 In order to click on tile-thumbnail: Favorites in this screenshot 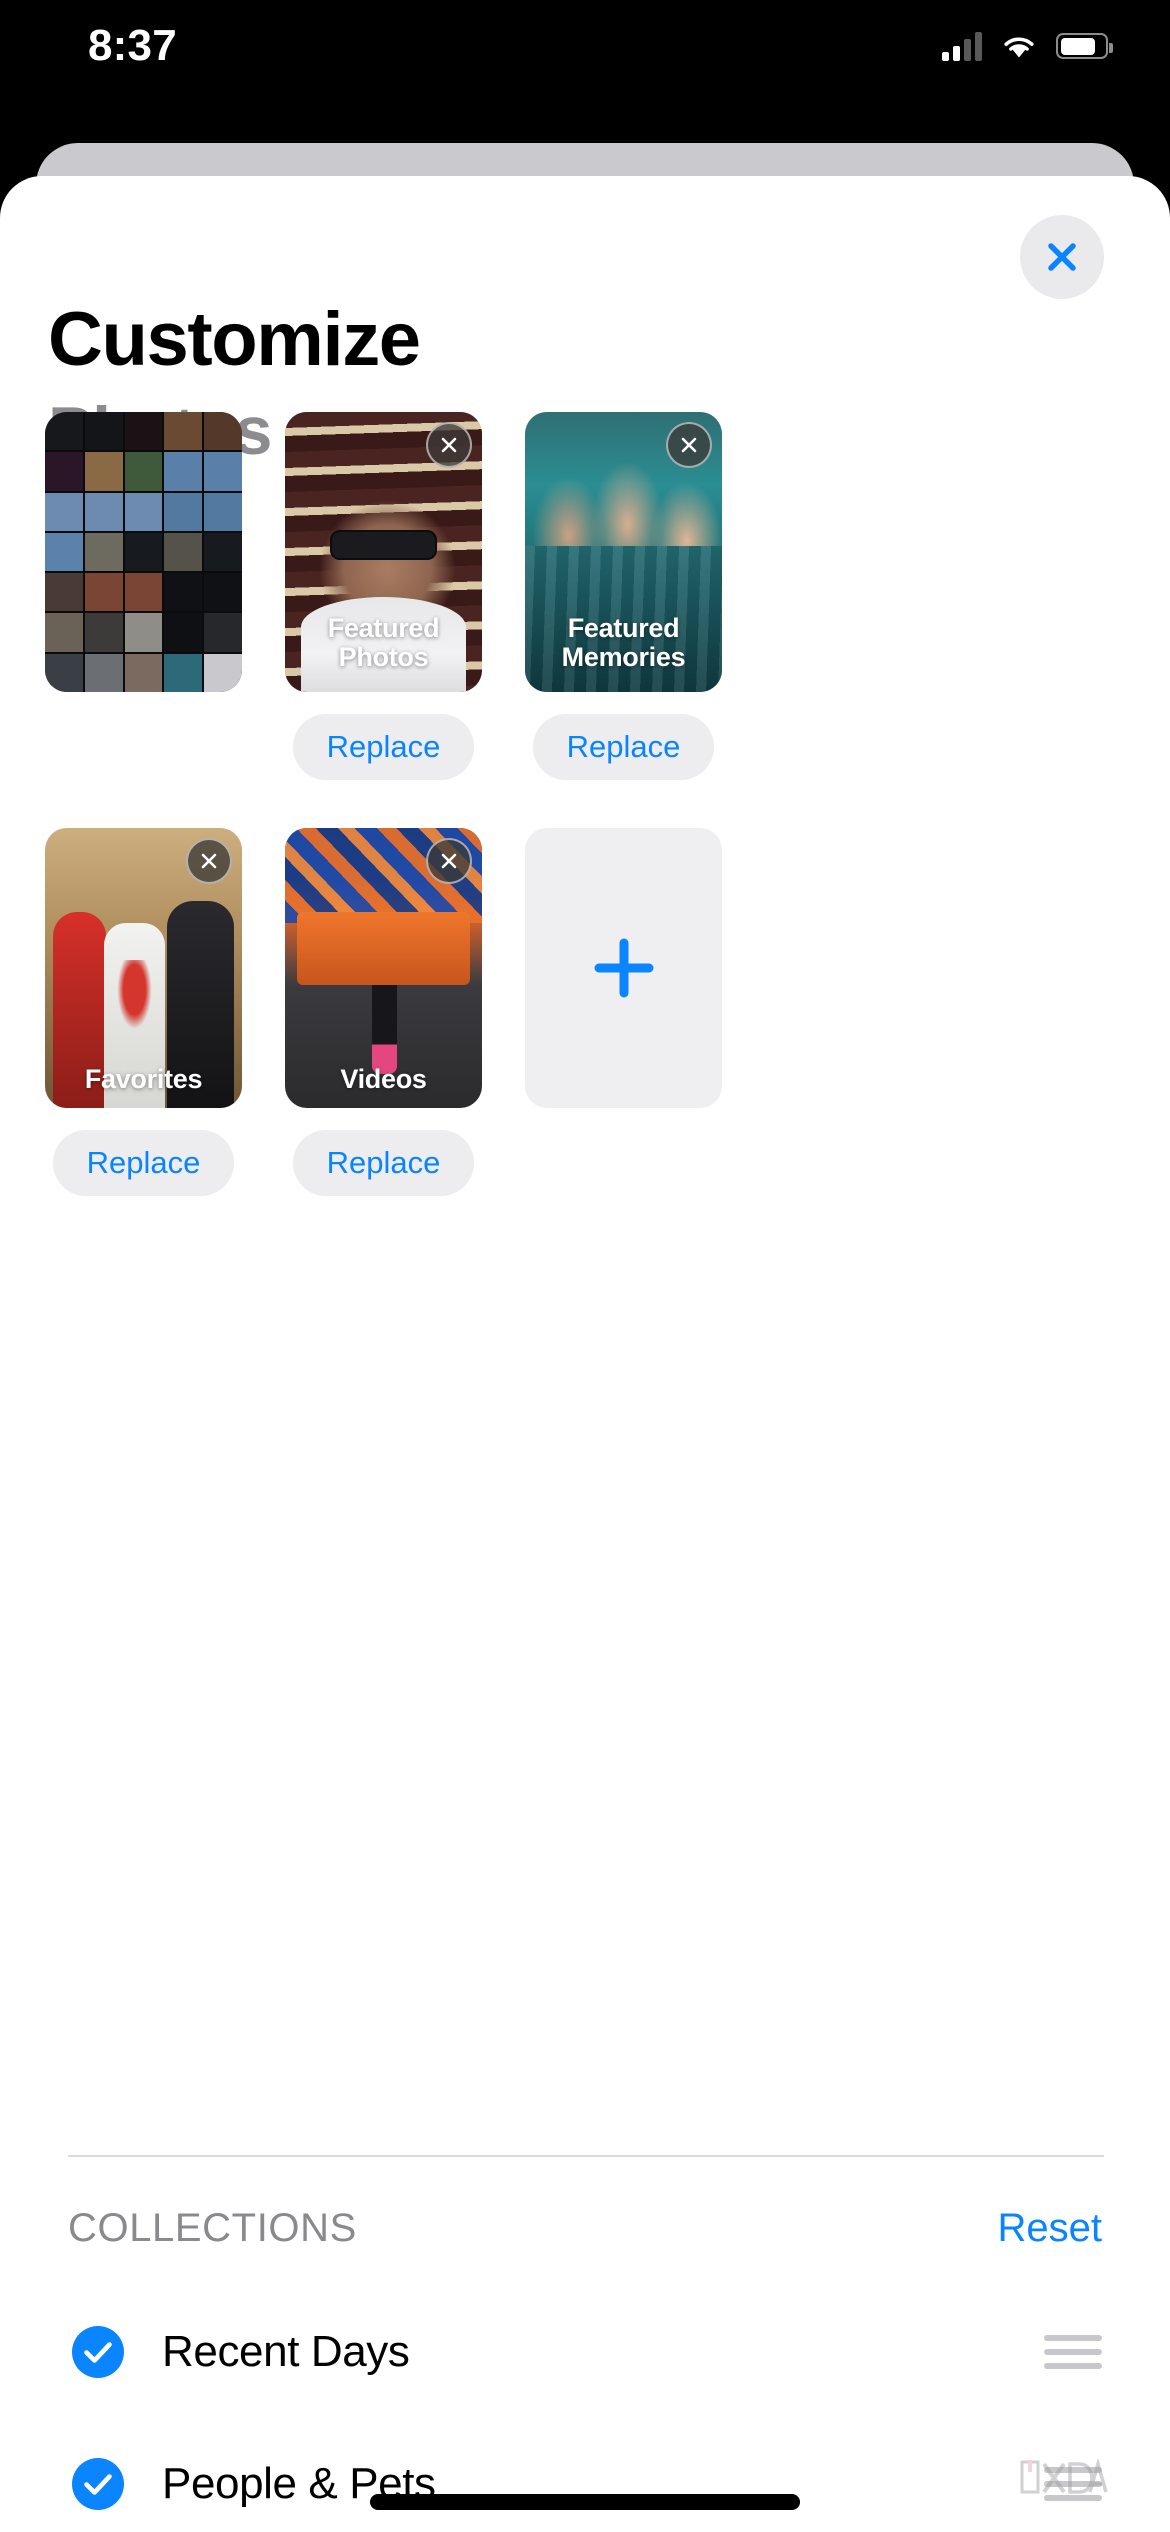, I will do `click(143, 968)`.